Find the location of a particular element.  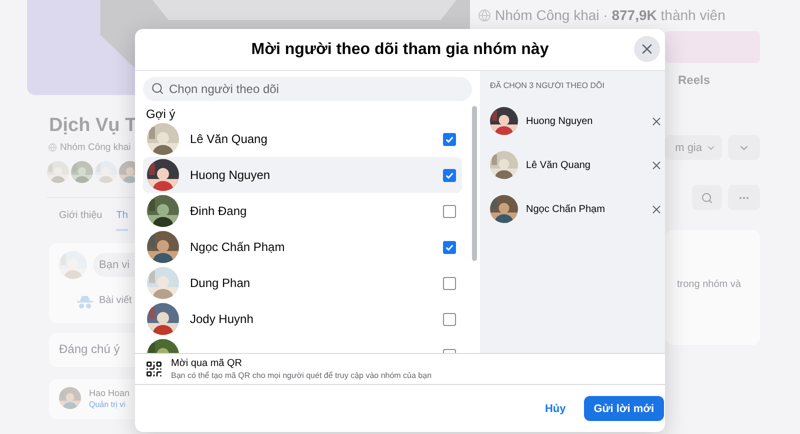

person-name: Dung Phan is located at coordinates (221, 283).